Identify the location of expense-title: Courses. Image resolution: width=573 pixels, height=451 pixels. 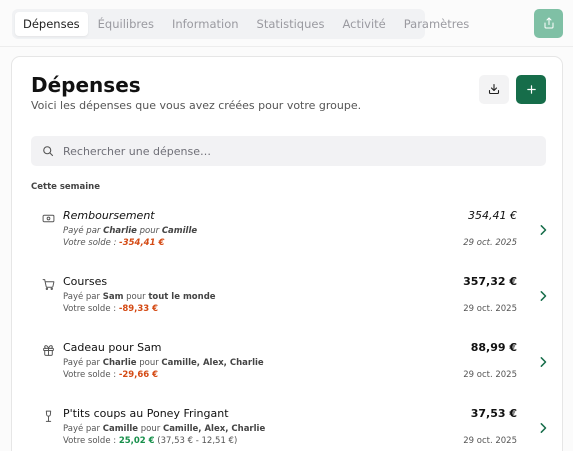
(85, 281).